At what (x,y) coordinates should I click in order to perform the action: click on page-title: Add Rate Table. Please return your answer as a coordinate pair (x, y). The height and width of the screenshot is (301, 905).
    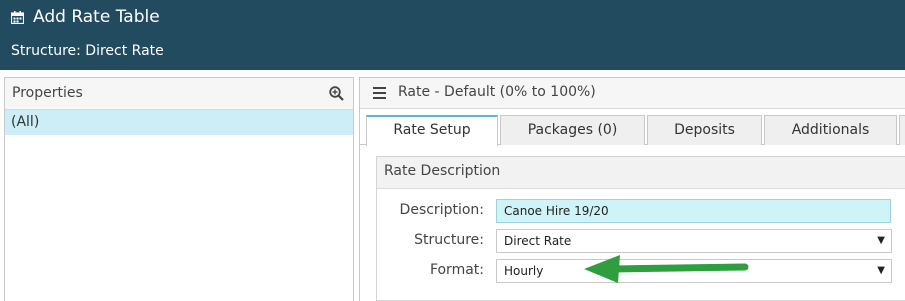
    Looking at the image, I should click on (96, 17).